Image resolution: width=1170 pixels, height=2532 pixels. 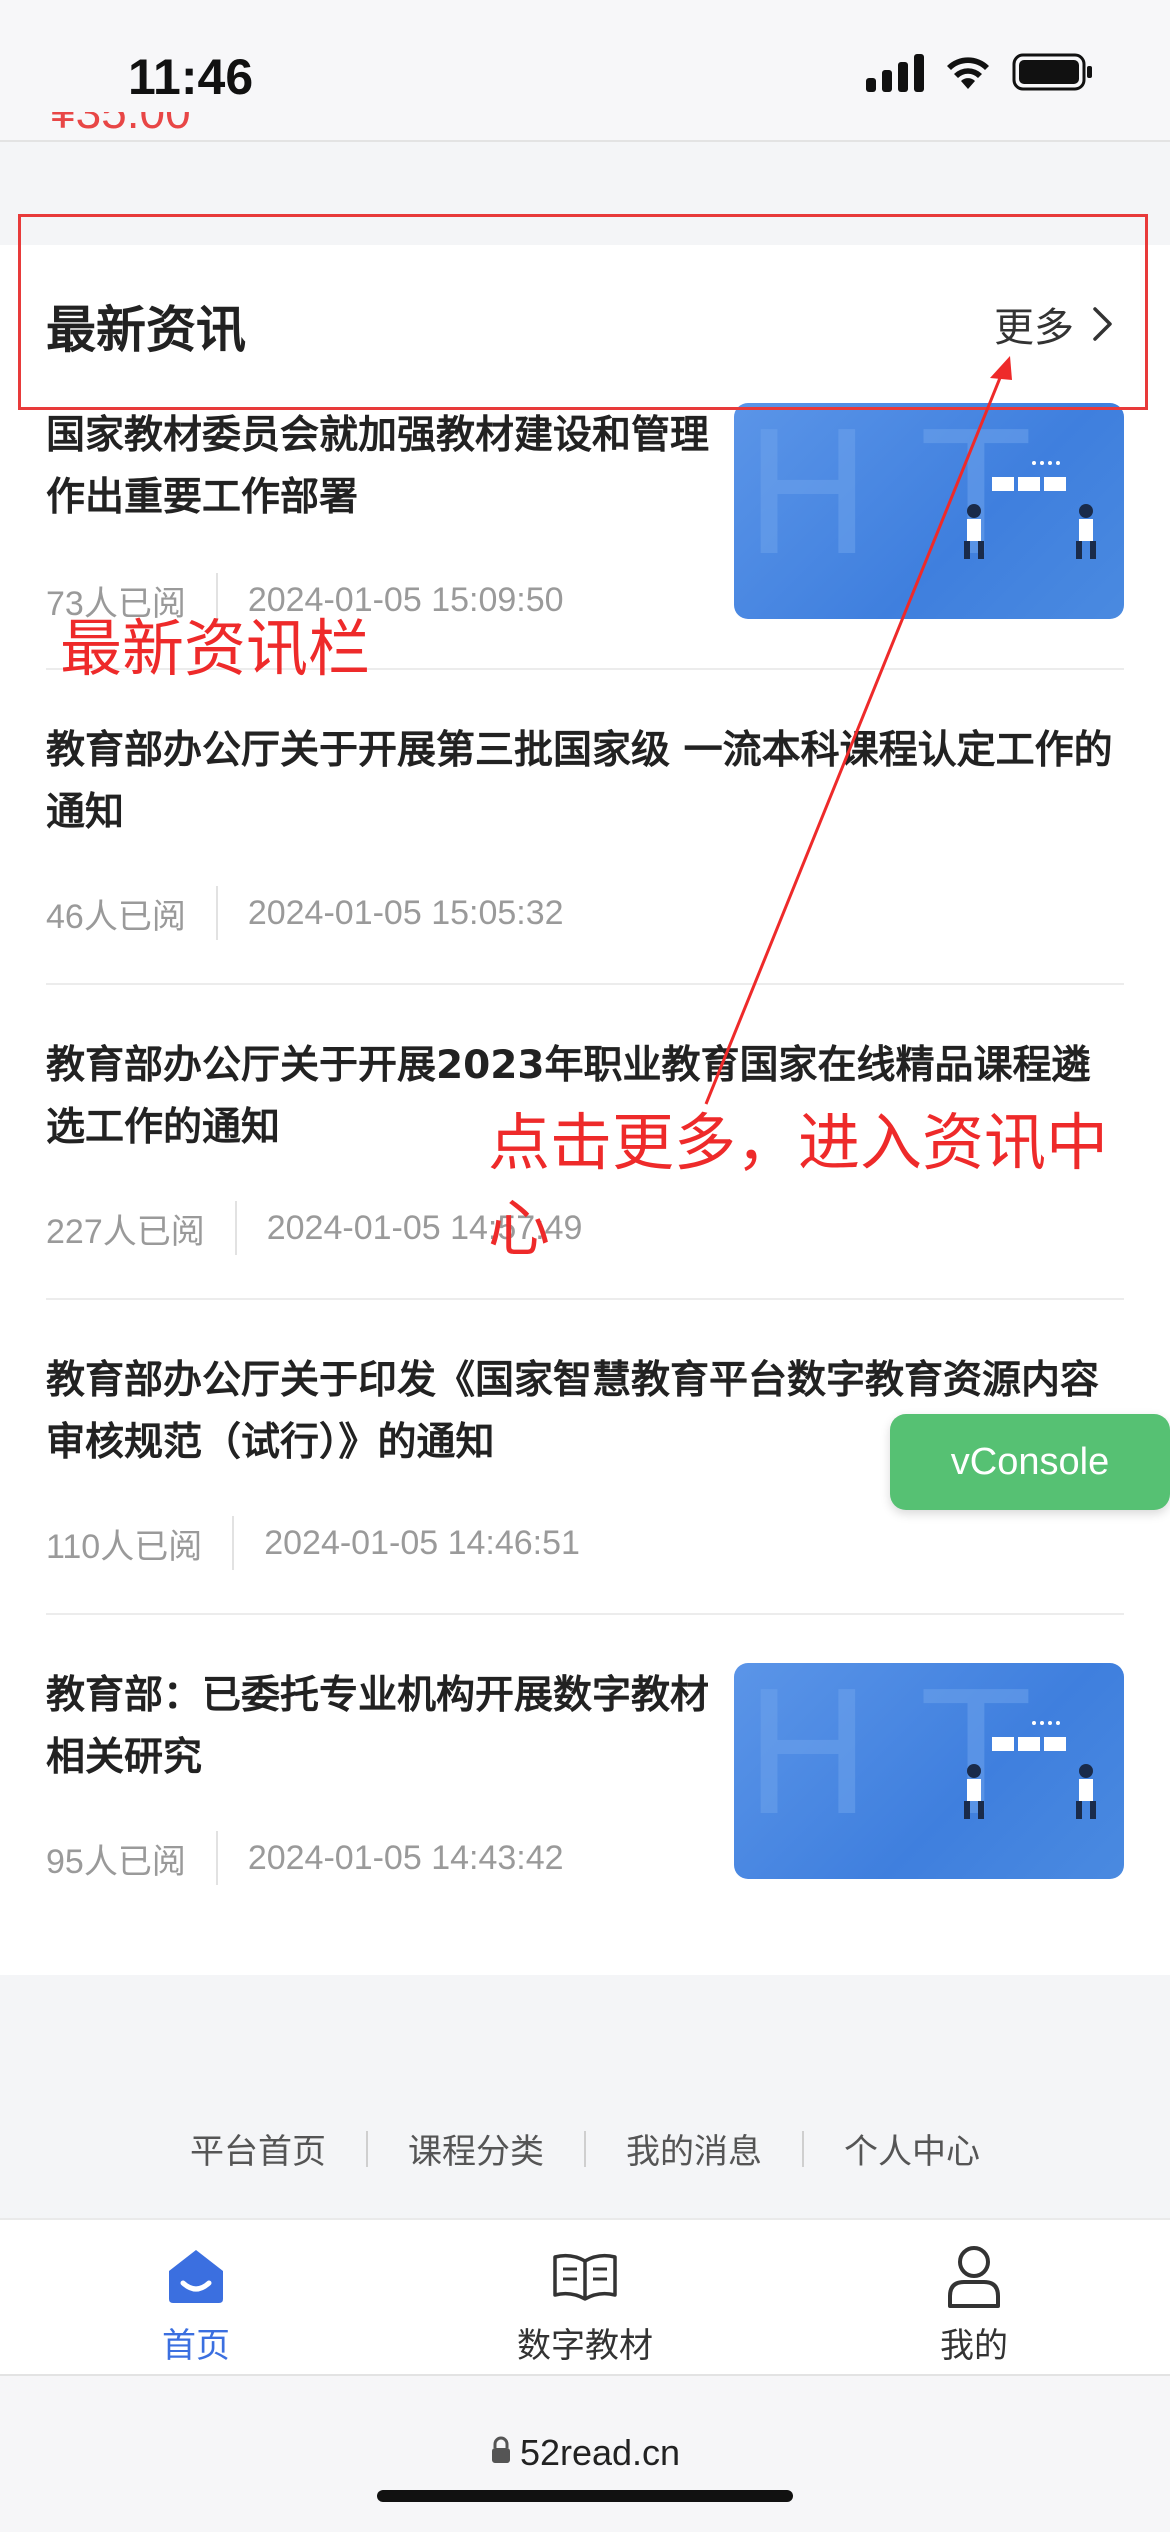 I want to click on tab-digital-textbooks: 数字教材, so click(x=585, y=2304).